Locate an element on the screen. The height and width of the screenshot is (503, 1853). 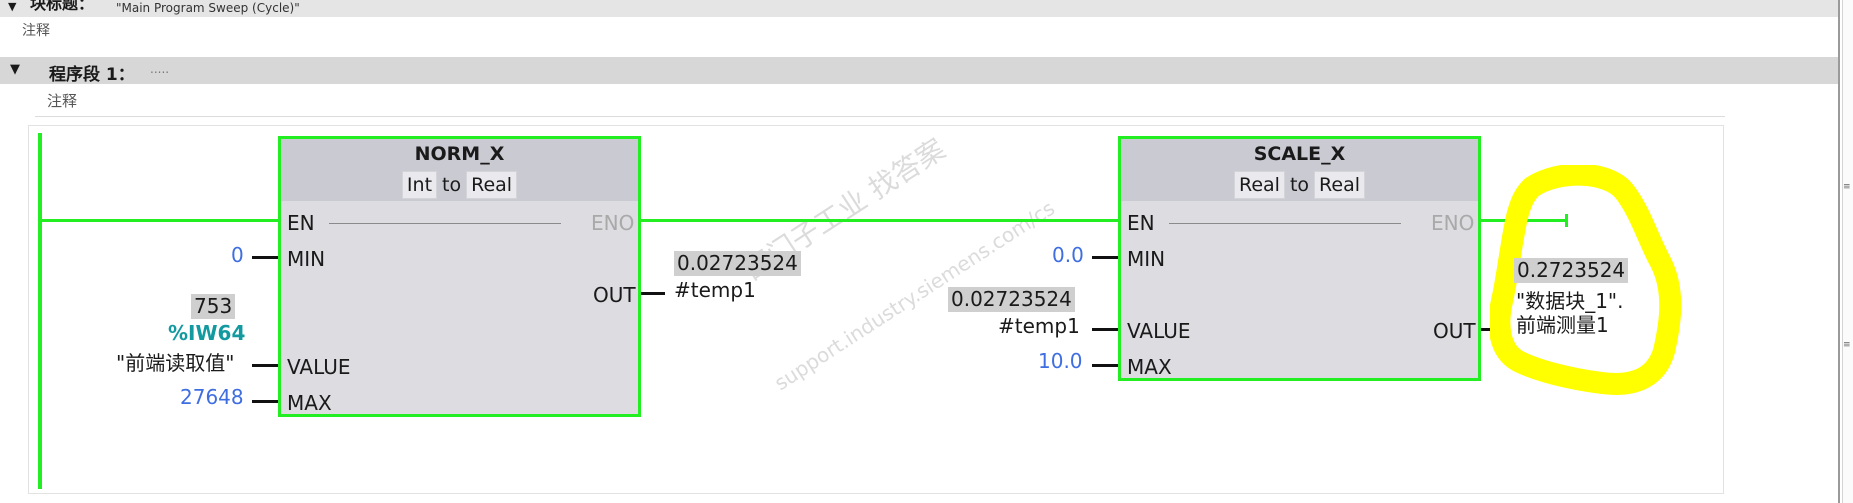
scale-x-max-operand: 10.0 is located at coordinates (1060, 361).